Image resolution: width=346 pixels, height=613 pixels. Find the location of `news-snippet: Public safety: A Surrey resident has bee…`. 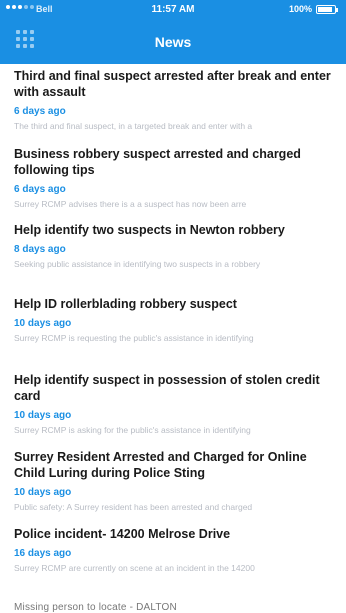

news-snippet: Public safety: A Surrey resident has bee… is located at coordinates (133, 507).